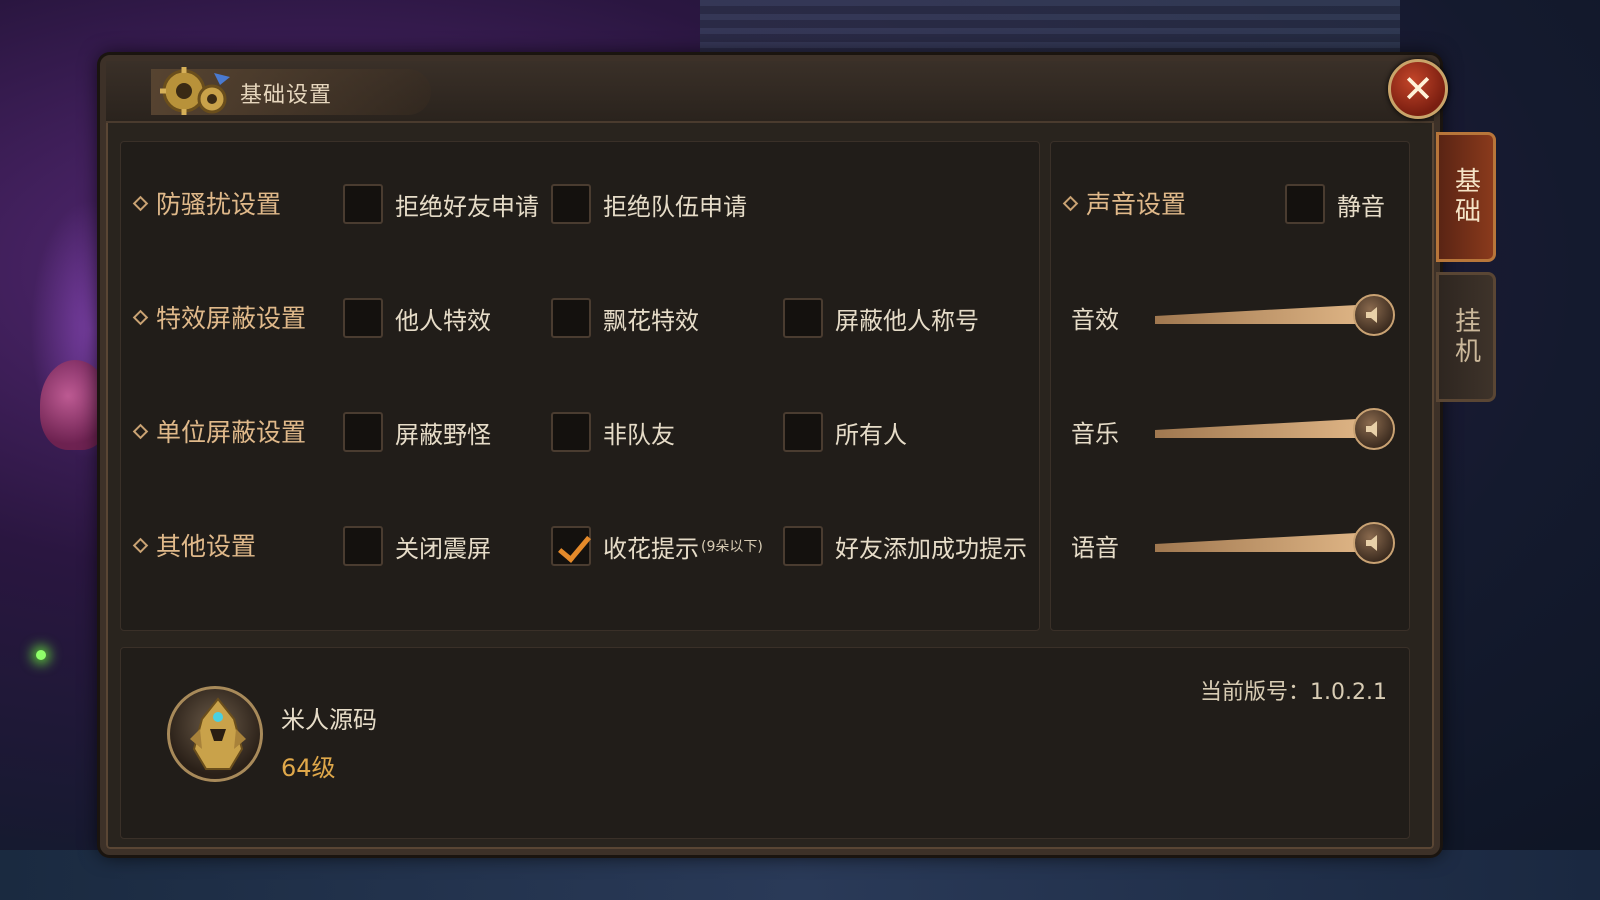  Describe the element at coordinates (308, 768) in the screenshot. I see `player-level: 64级` at that location.